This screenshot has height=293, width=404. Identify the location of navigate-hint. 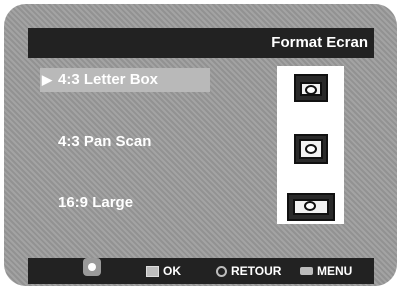
(94, 267).